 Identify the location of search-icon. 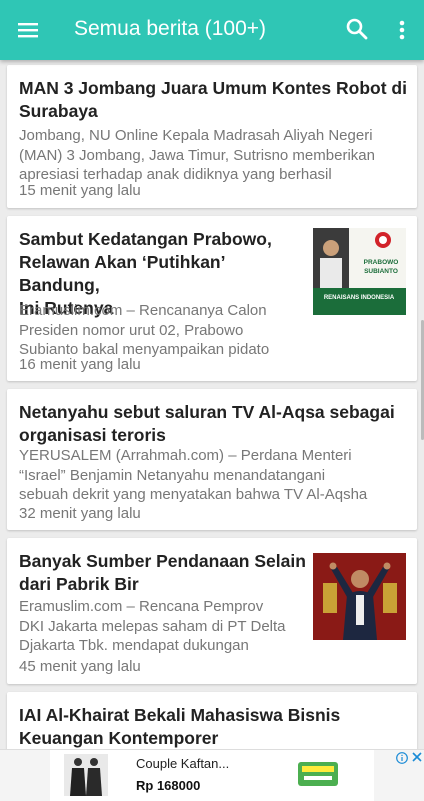
(357, 29).